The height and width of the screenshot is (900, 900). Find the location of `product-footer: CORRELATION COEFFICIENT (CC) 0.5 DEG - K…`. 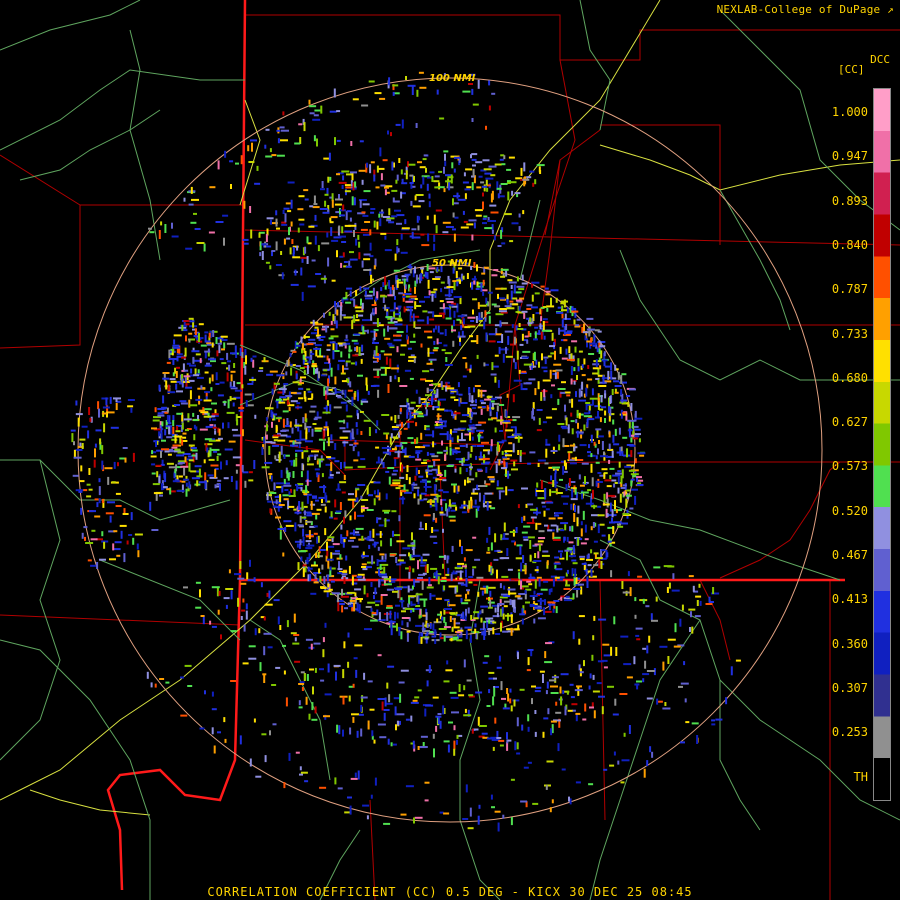

product-footer: CORRELATION COEFFICIENT (CC) 0.5 DEG - K… is located at coordinates (450, 892).